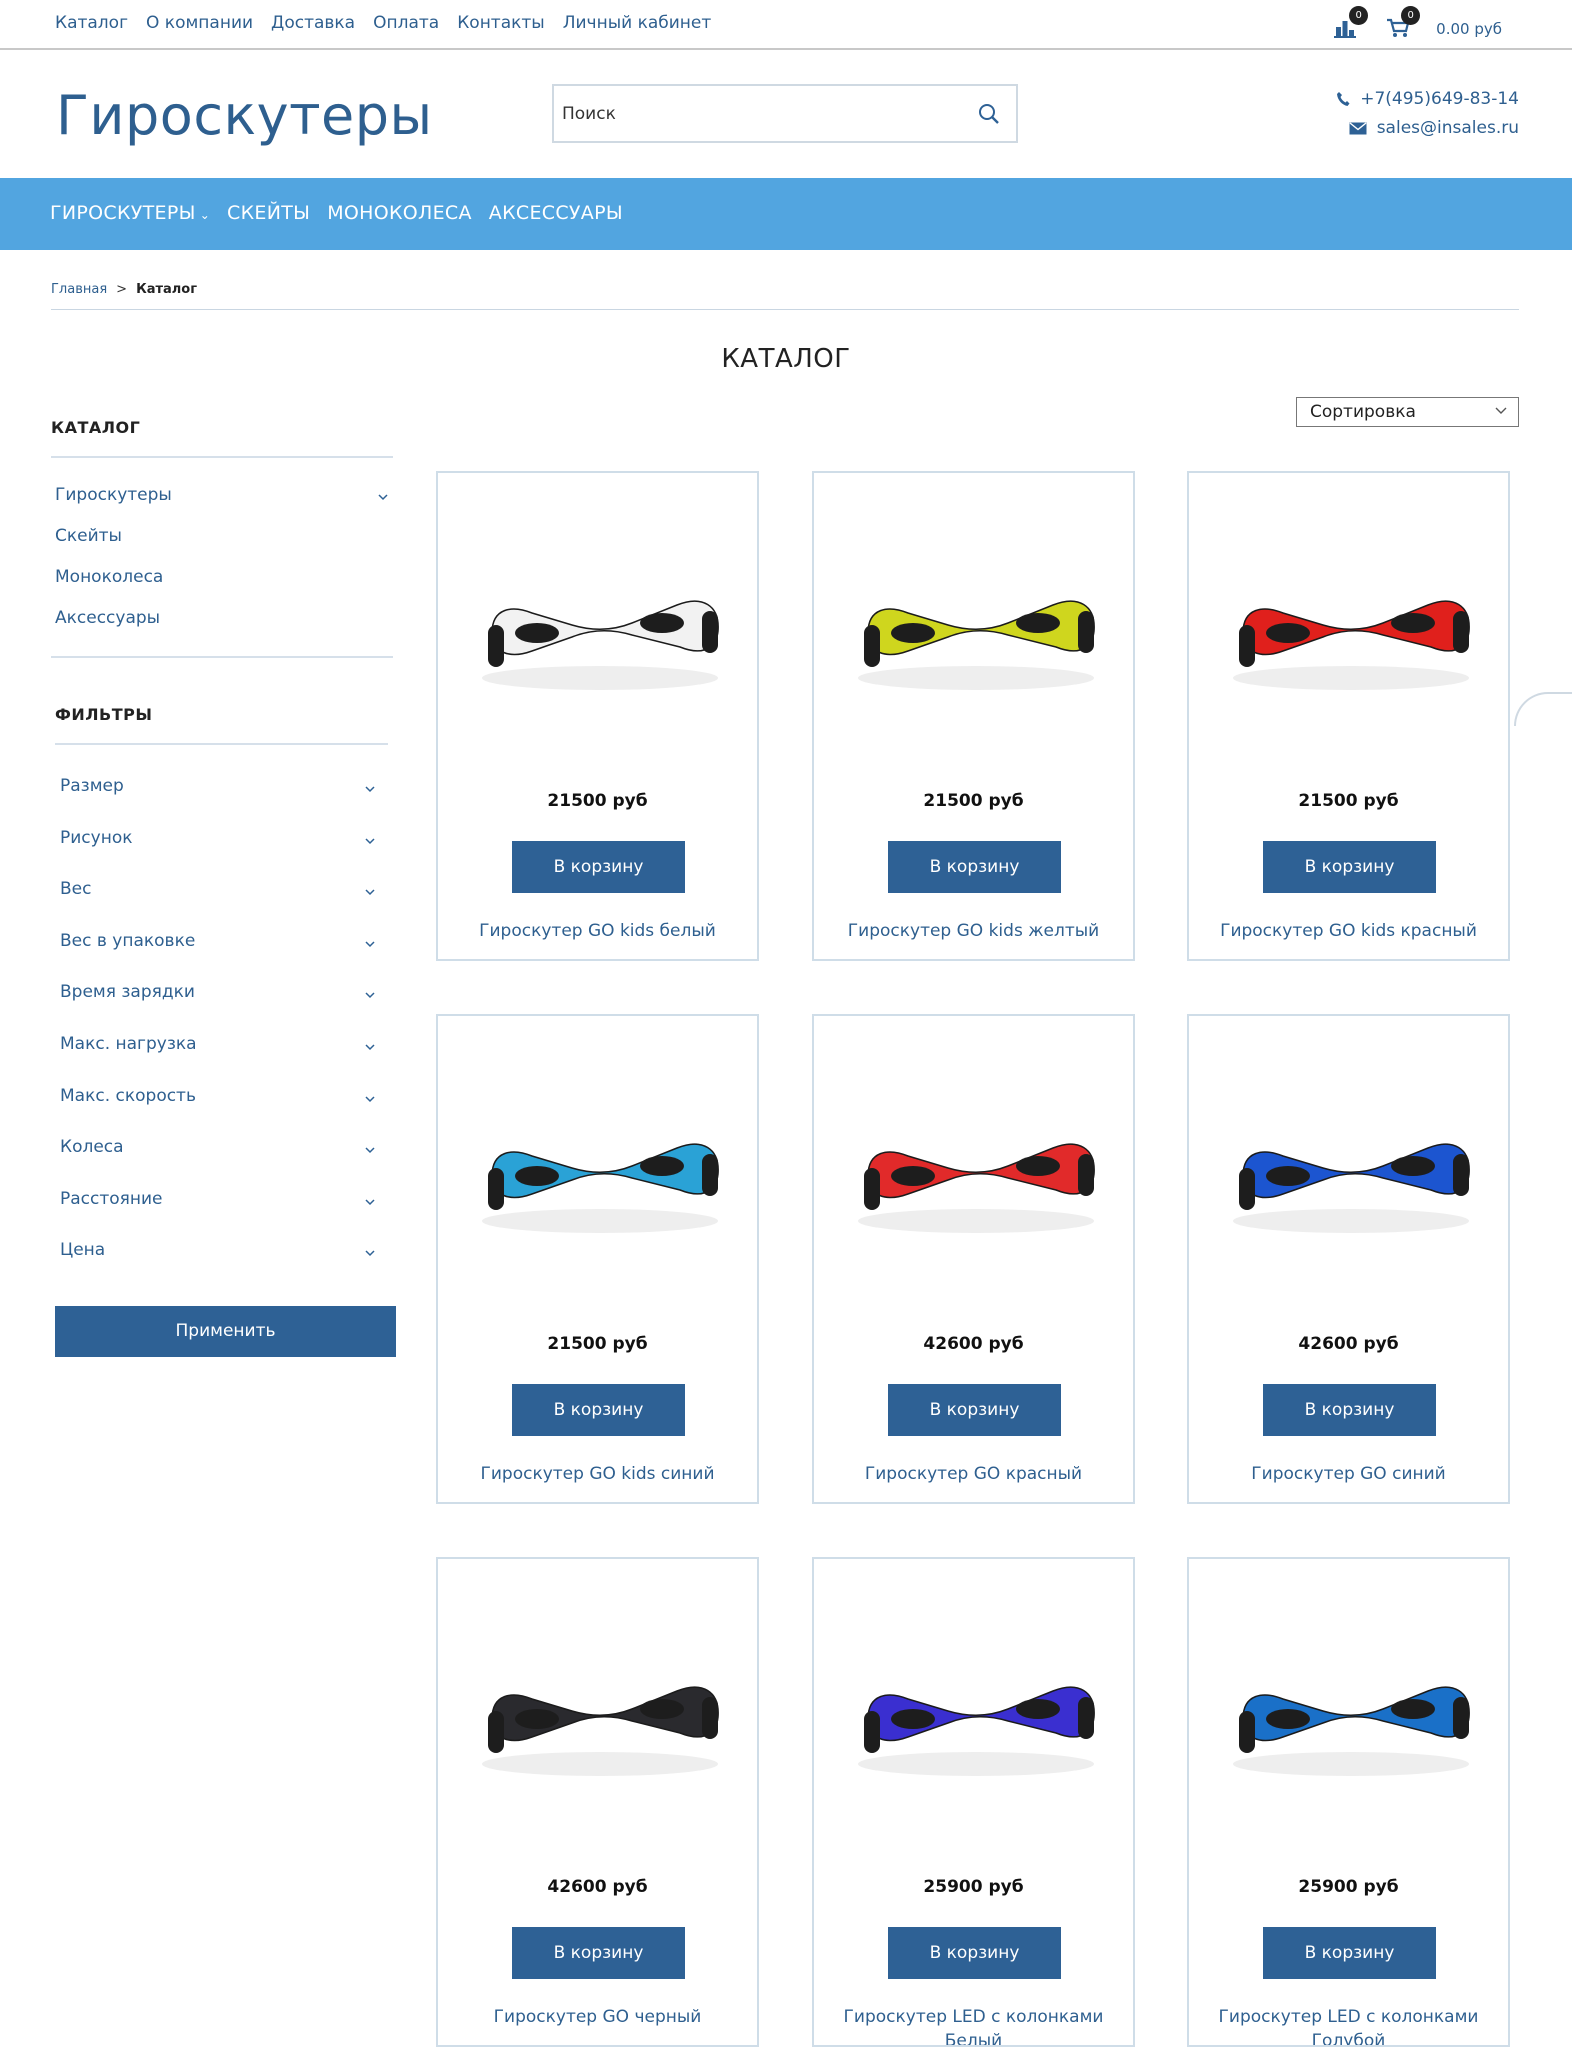 The height and width of the screenshot is (2048, 1572). What do you see at coordinates (989, 114) in the screenshot?
I see `search-icon` at bounding box center [989, 114].